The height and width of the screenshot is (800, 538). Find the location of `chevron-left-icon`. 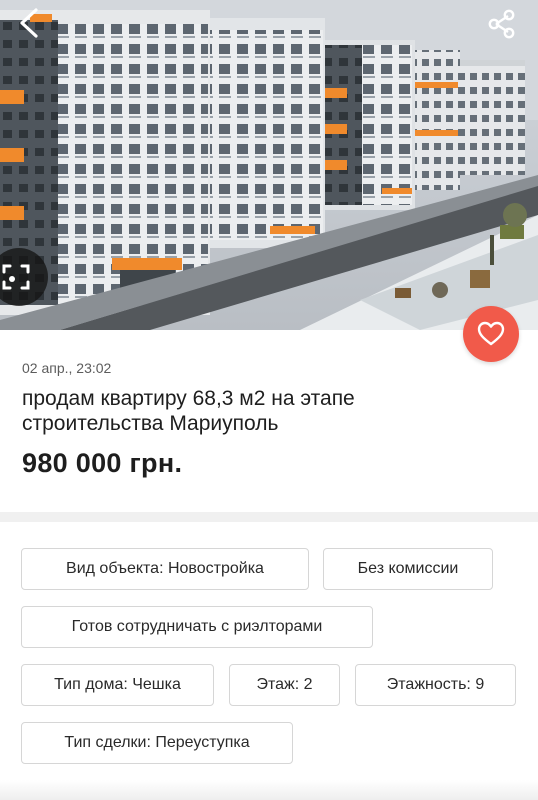

chevron-left-icon is located at coordinates (29, 23).